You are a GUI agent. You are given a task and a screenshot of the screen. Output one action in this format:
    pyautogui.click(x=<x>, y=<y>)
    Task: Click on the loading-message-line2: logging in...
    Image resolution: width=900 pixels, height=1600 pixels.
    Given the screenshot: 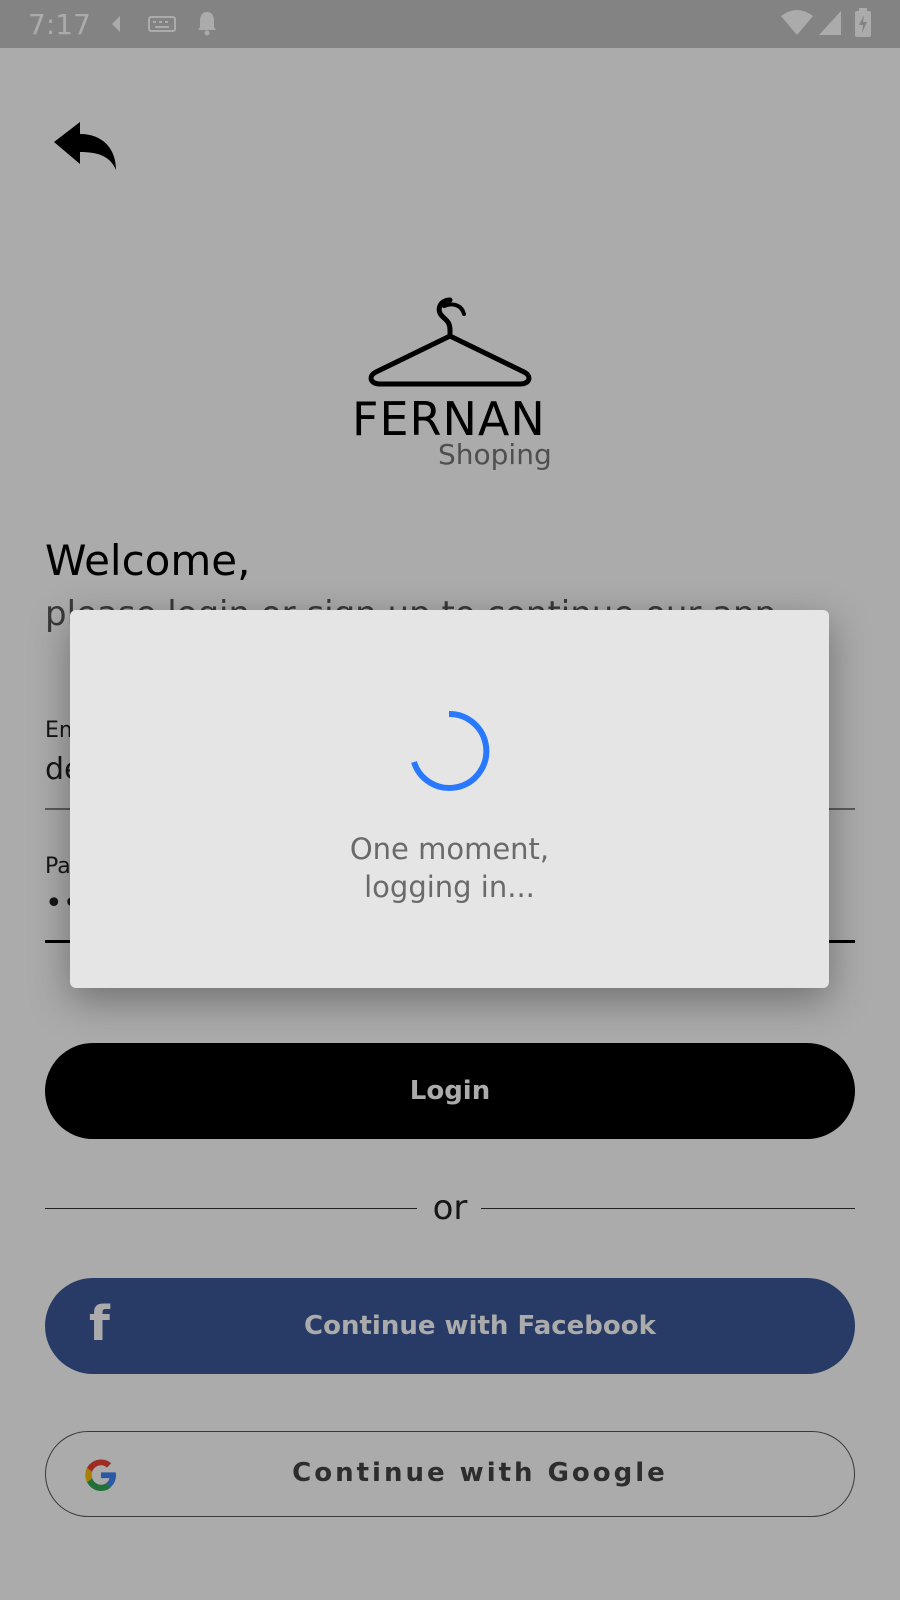 What is the action you would take?
    pyautogui.click(x=449, y=887)
    